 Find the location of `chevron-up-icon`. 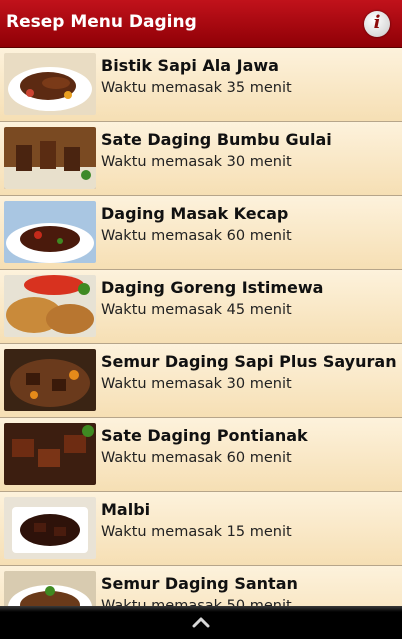

chevron-up-icon is located at coordinates (201, 622).